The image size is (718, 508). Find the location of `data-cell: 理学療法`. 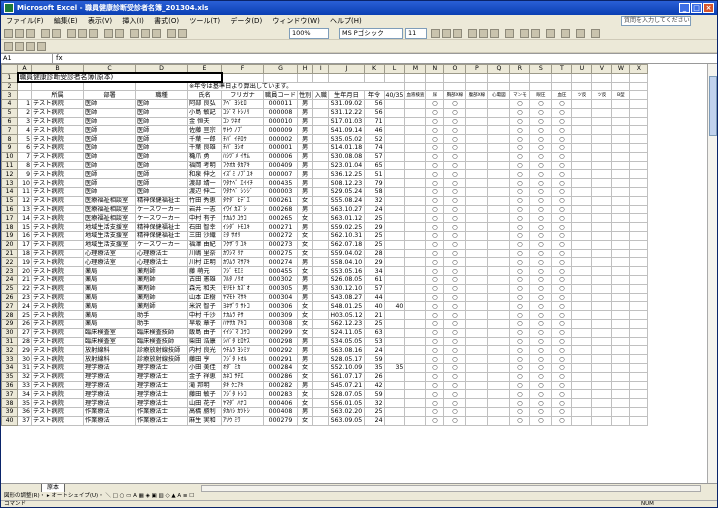

data-cell: 理学療法 is located at coordinates (109, 376).